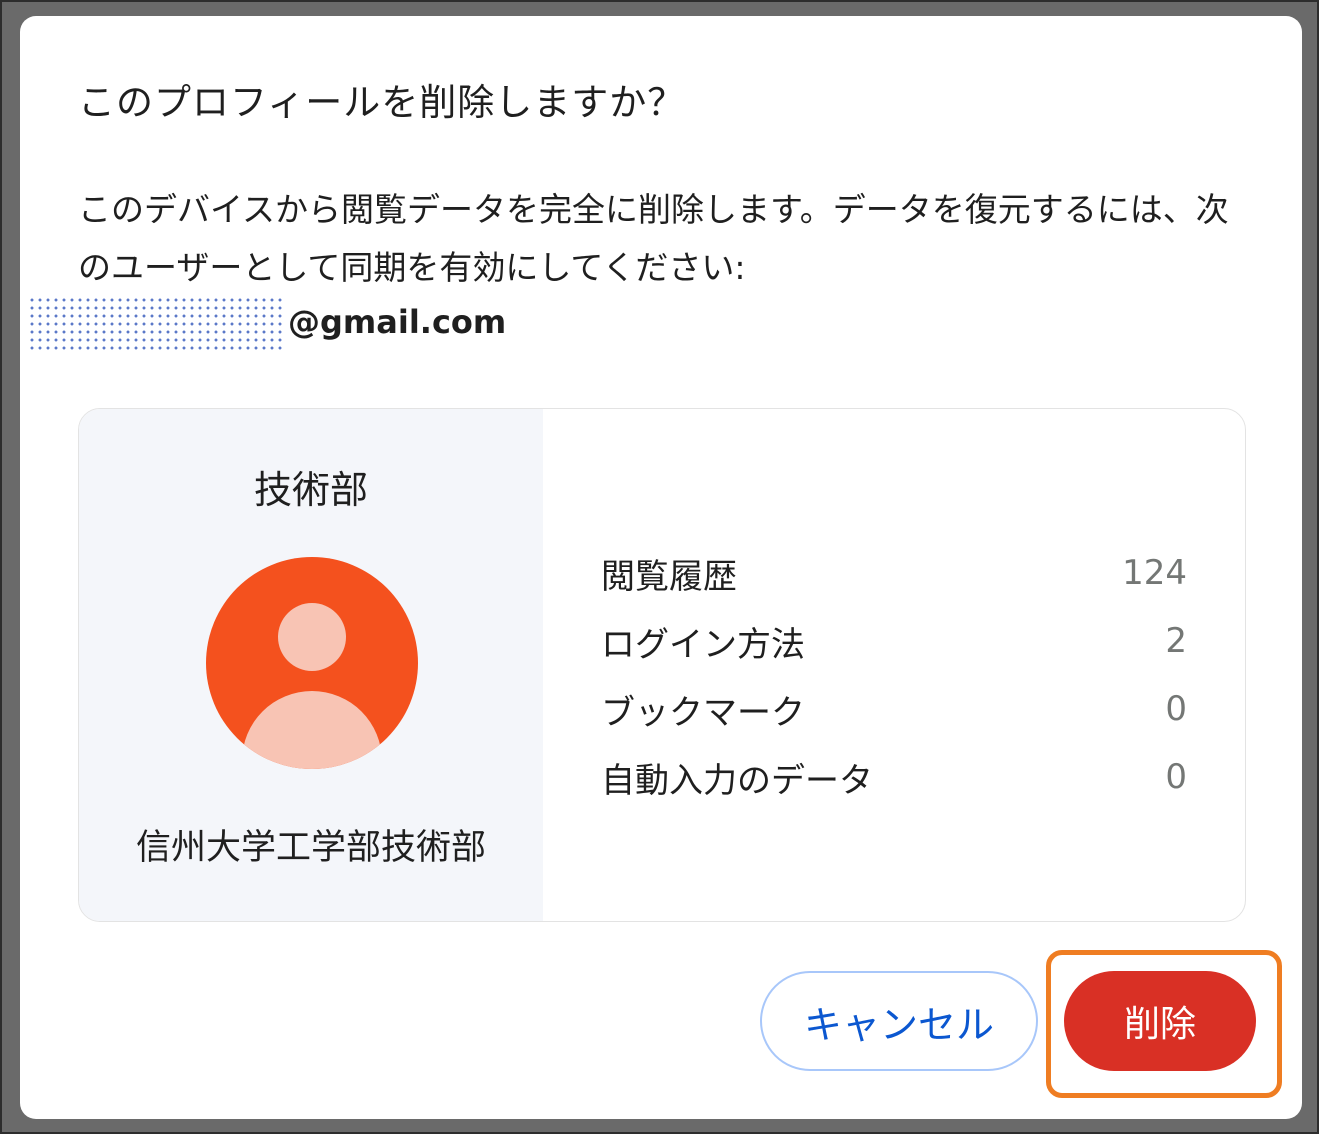 This screenshot has height=1134, width=1319. Describe the element at coordinates (737, 780) in the screenshot. I see `stat-label: 自動入力のデータ` at that location.